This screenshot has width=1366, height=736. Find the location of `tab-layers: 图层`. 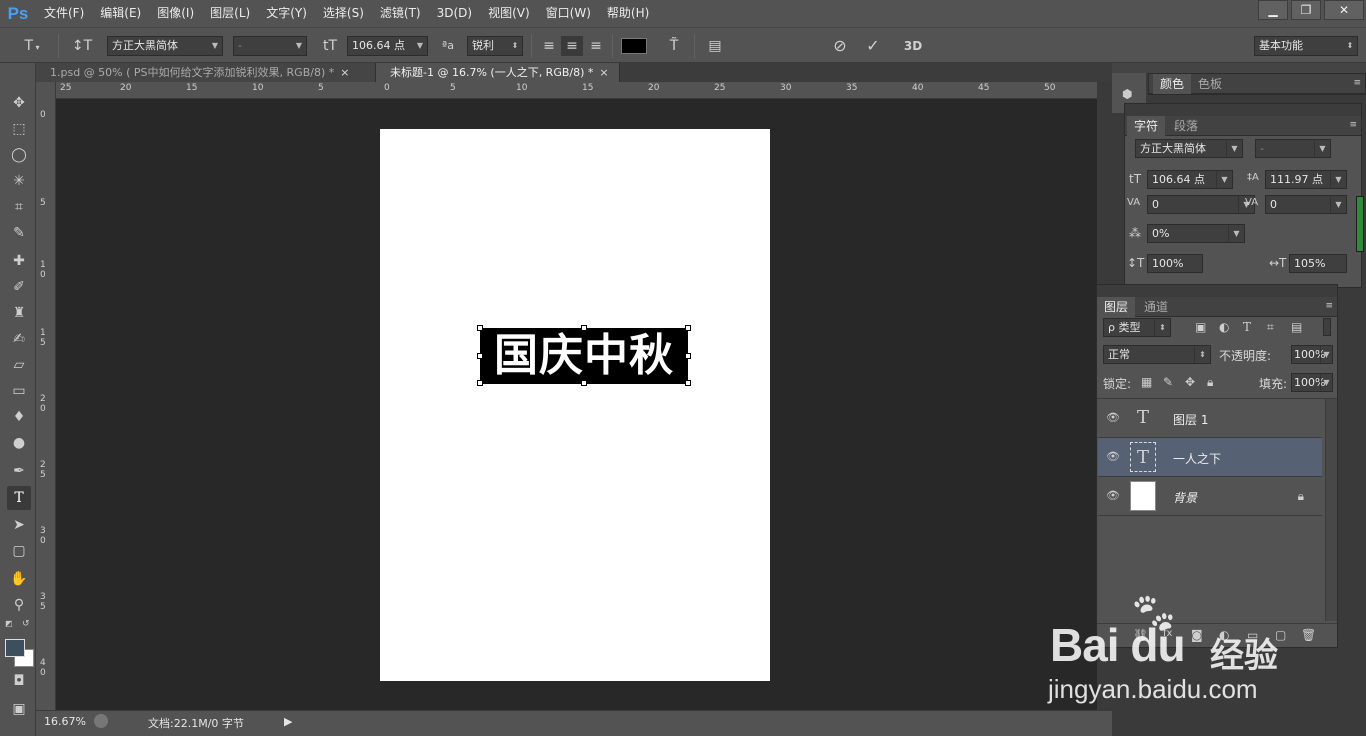

tab-layers: 图层 is located at coordinates (1116, 307).